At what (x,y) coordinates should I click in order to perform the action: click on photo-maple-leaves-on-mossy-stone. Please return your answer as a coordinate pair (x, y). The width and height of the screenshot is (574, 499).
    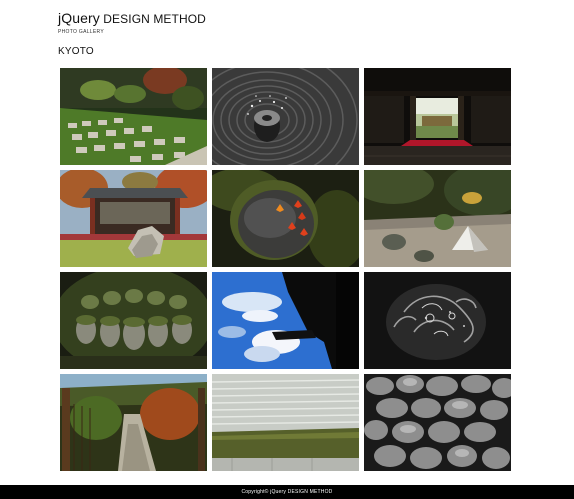
    Looking at the image, I should click on (285, 218).